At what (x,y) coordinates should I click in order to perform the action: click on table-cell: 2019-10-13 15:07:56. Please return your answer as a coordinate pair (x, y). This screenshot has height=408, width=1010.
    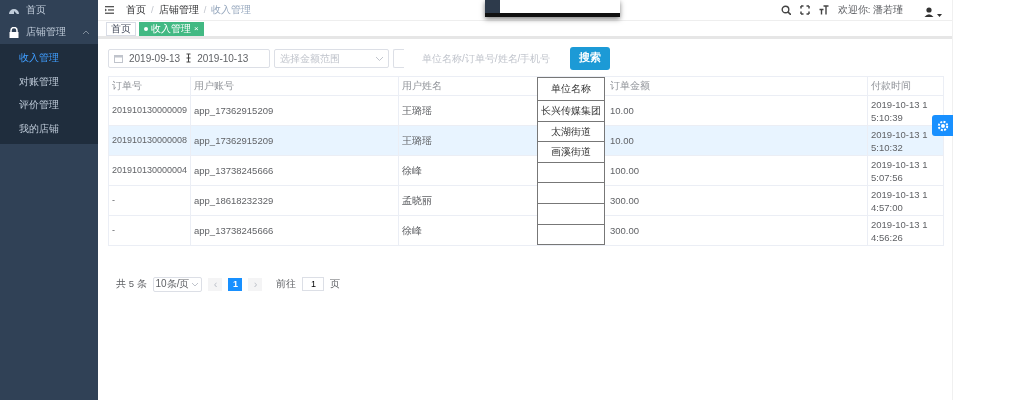
    Looking at the image, I should click on (905, 170).